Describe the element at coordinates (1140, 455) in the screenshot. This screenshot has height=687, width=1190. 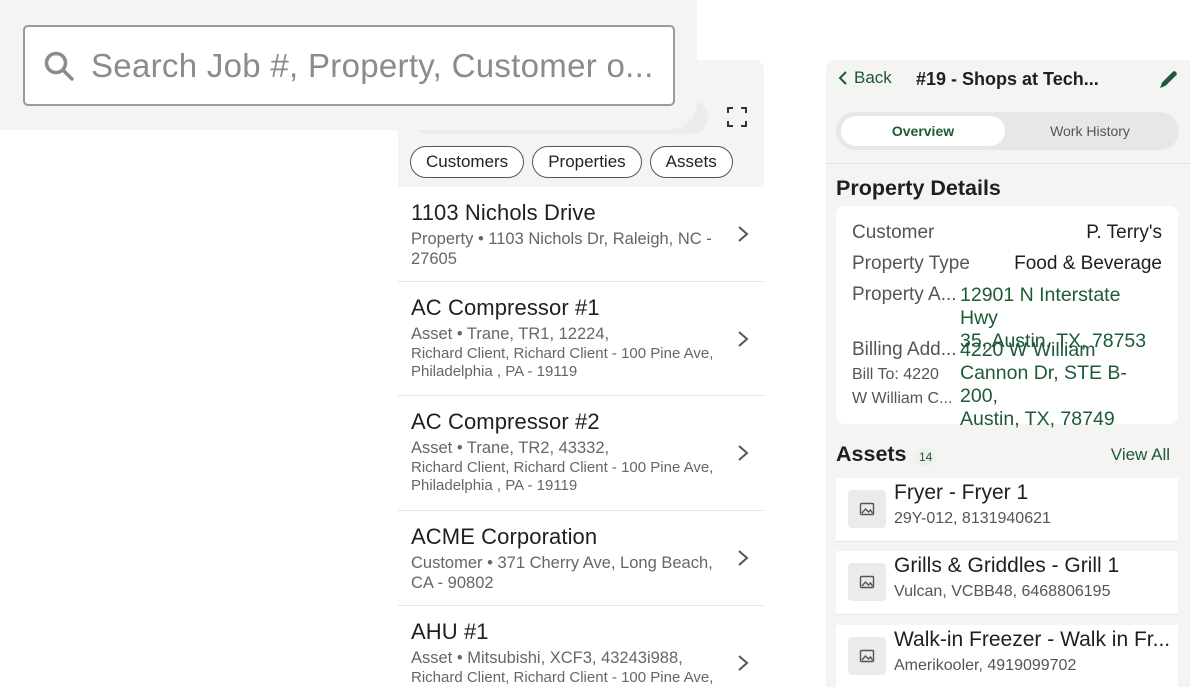
I see `view-all-link: View All` at that location.